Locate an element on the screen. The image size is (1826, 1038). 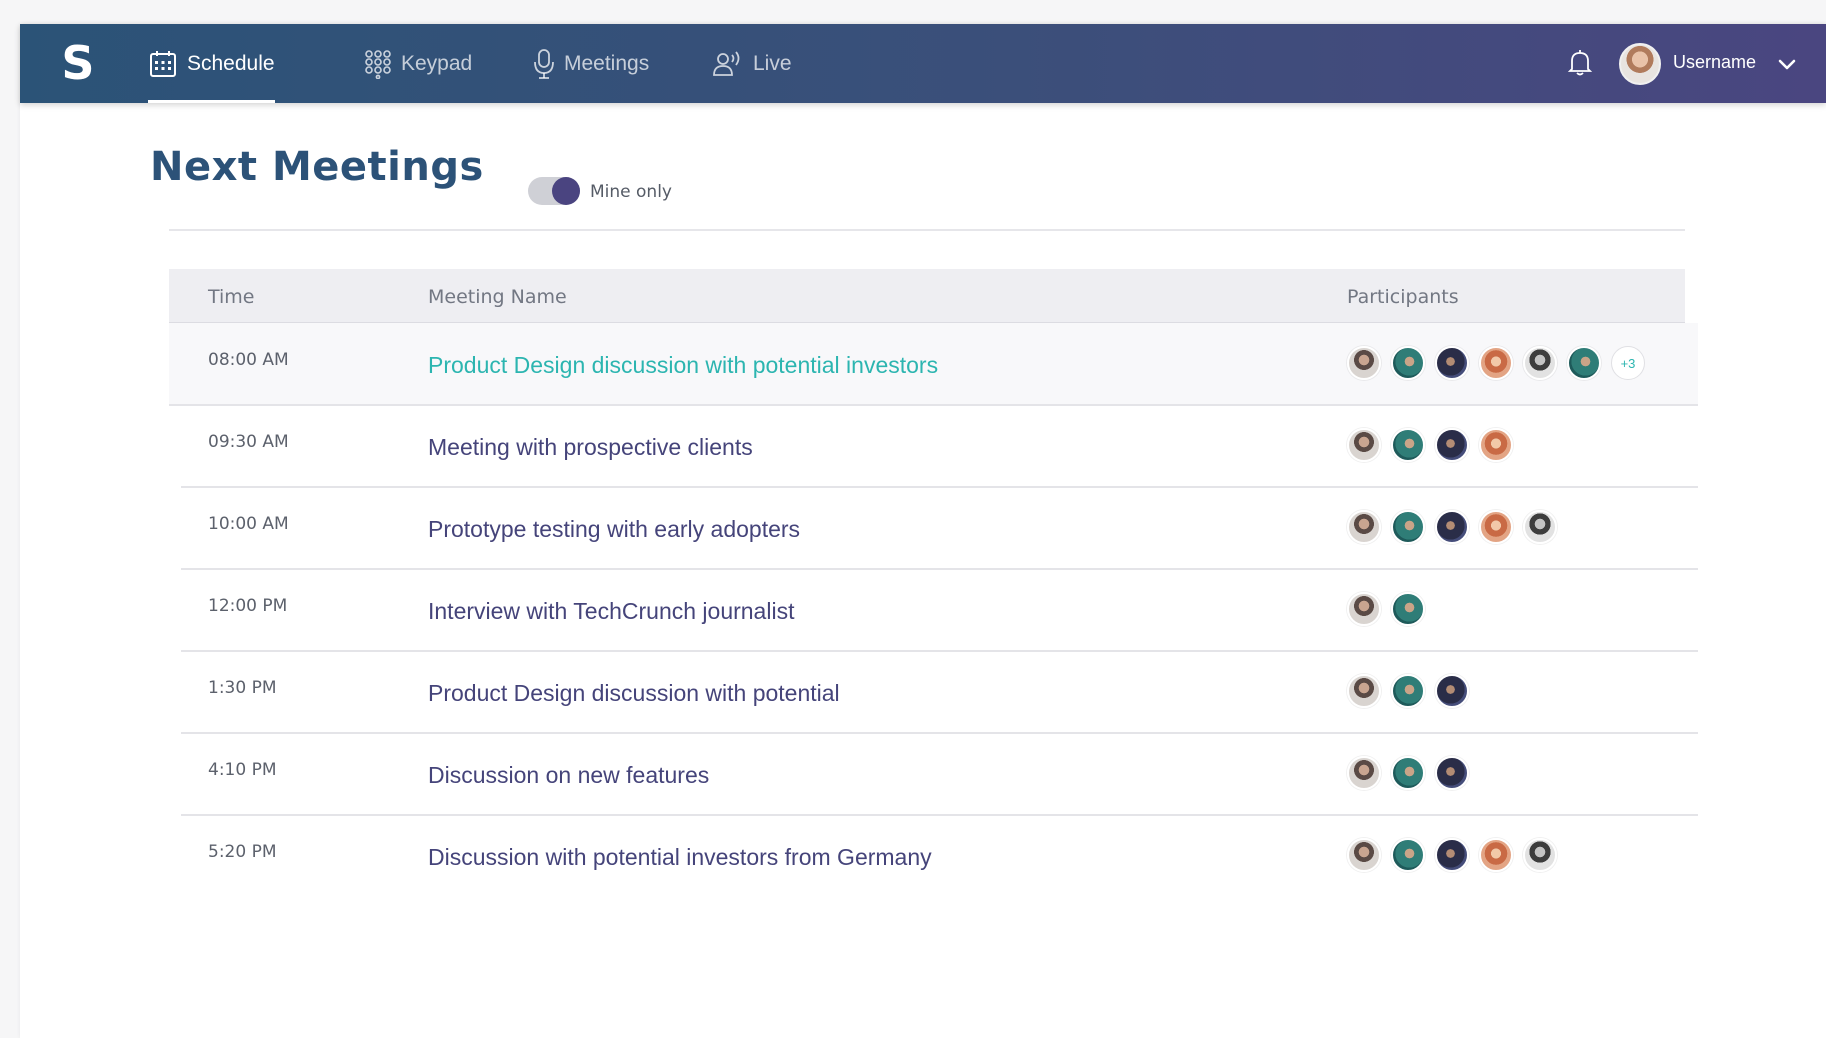
table-header: Time Meeting Name Participants is located at coordinates (927, 296).